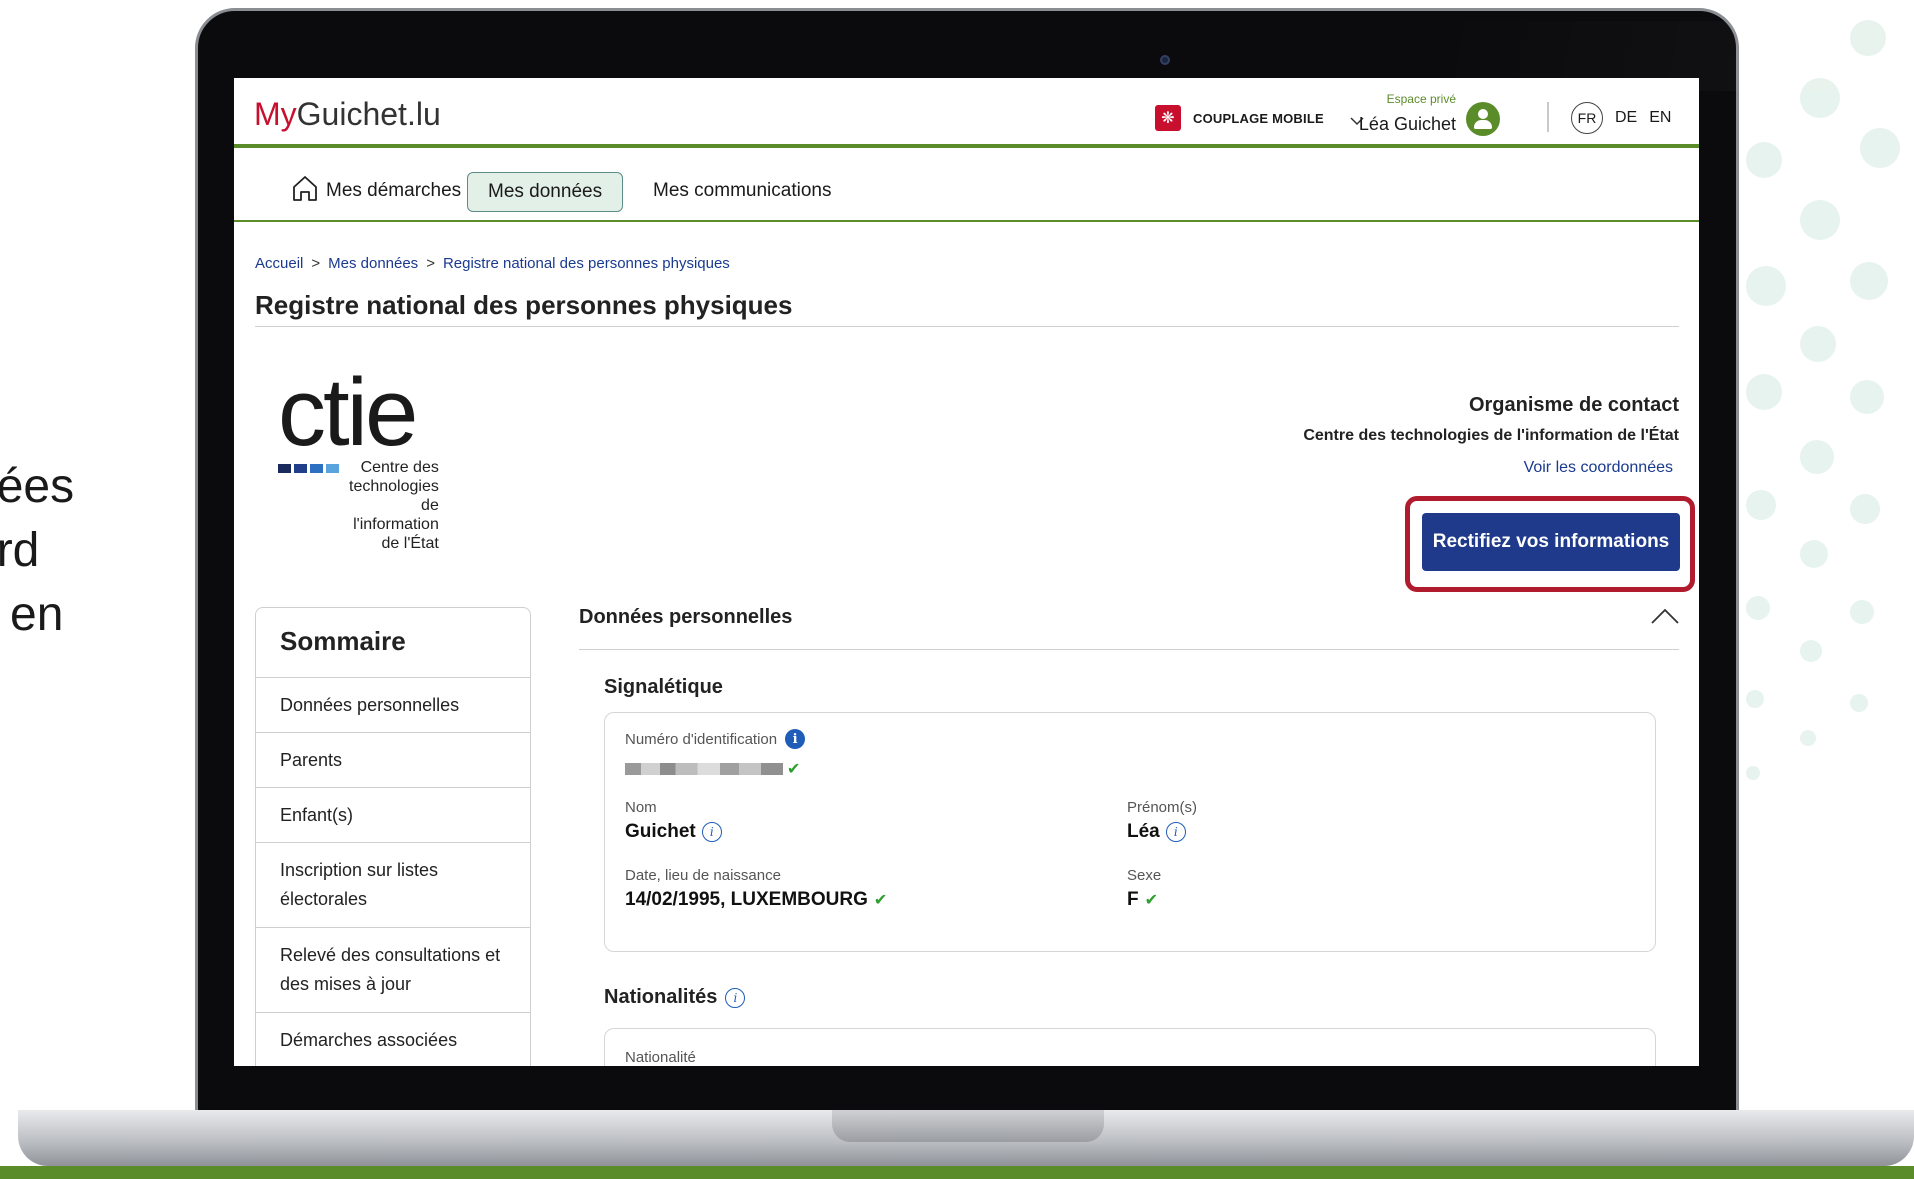 This screenshot has width=1914, height=1179. Describe the element at coordinates (393, 705) in the screenshot. I see `sommaire-item: Données personnelles` at that location.